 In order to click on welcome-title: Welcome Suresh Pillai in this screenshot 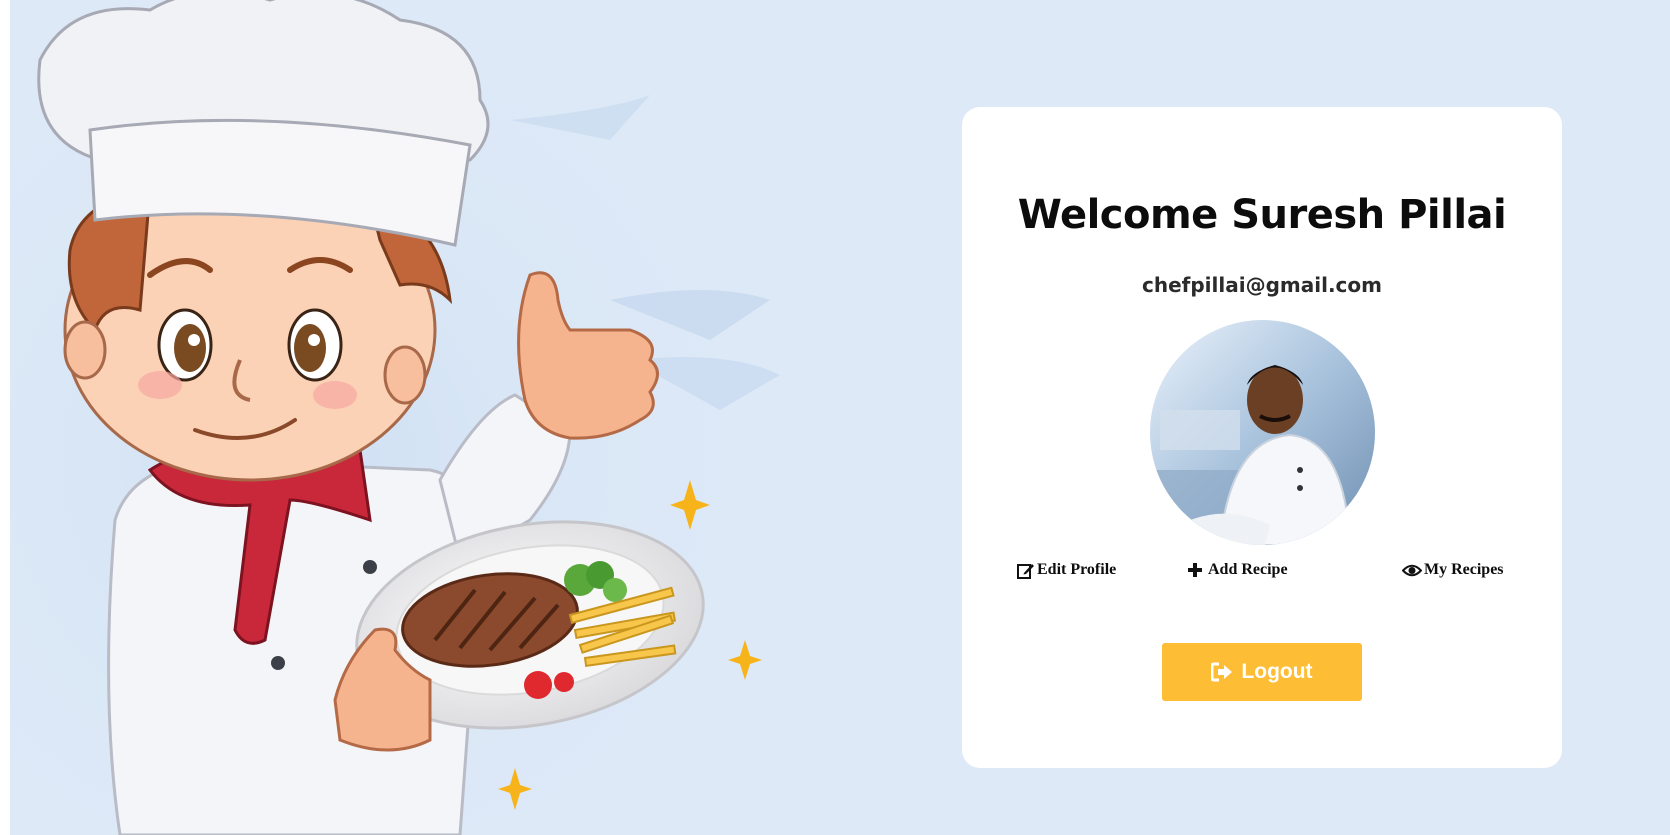, I will do `click(1262, 215)`.